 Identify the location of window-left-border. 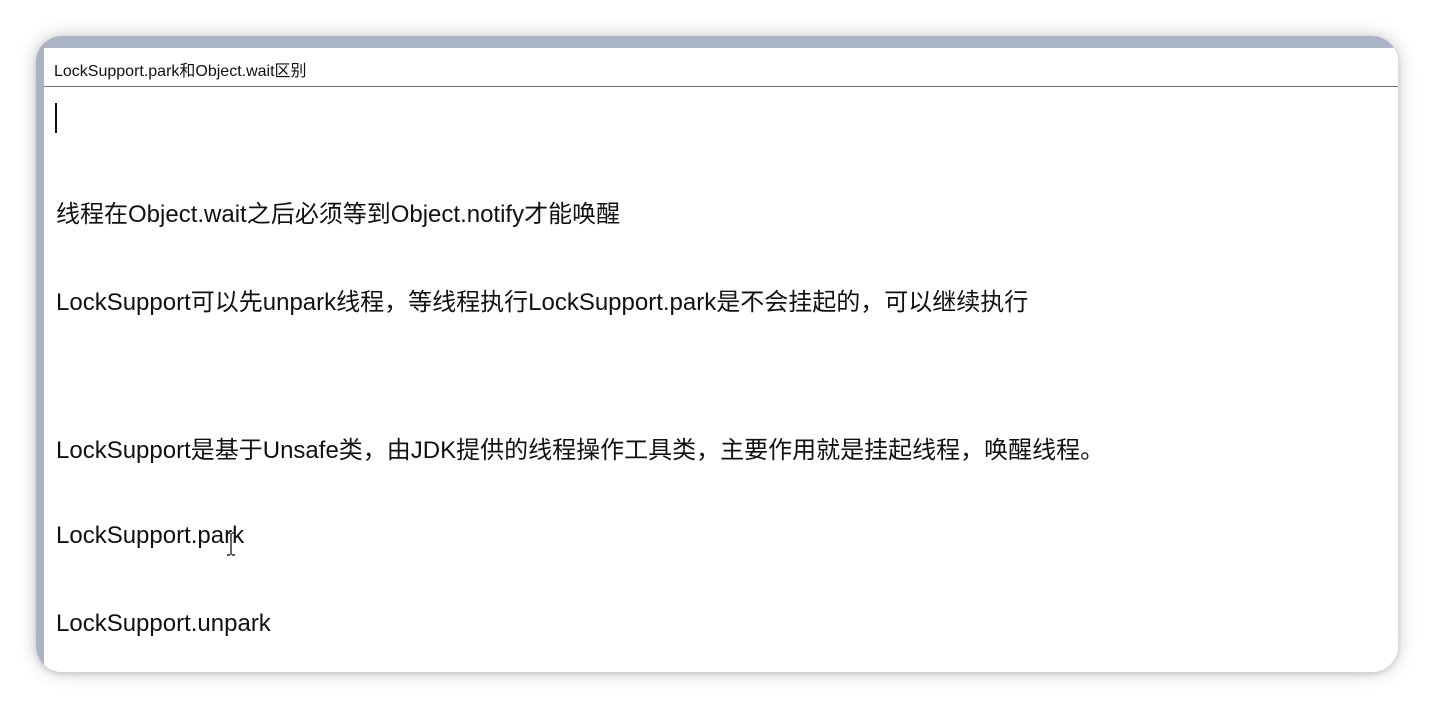
(40, 354).